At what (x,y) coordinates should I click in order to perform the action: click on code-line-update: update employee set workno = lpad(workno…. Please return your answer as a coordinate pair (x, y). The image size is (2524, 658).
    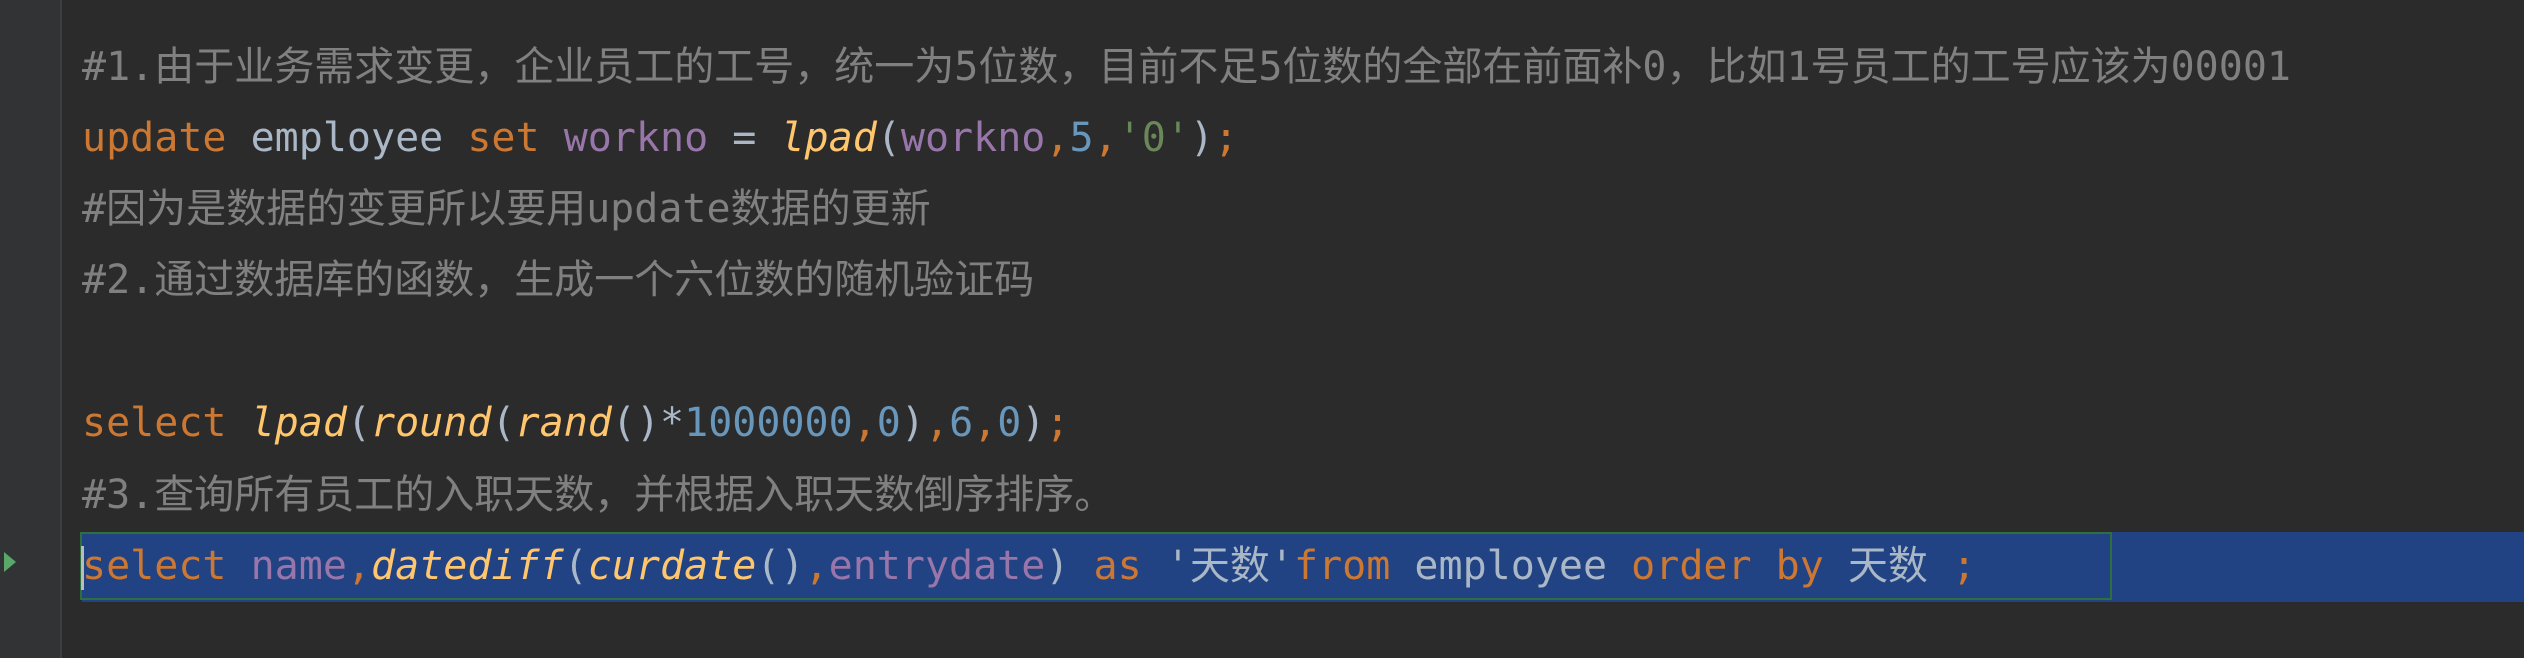
    Looking at the image, I should click on (660, 138).